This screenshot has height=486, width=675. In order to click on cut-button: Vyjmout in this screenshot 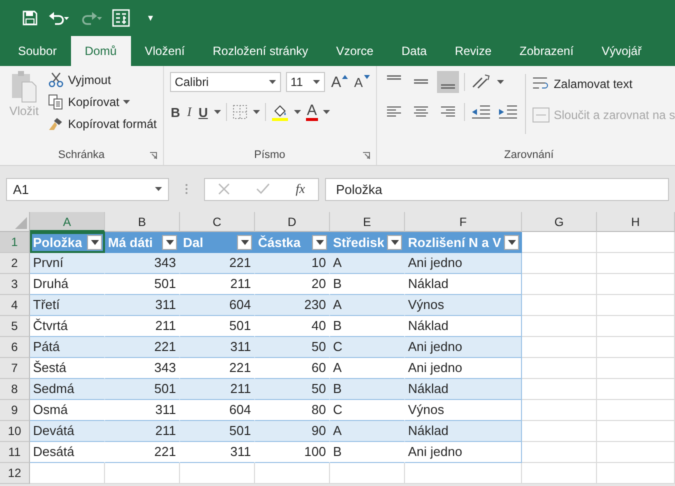, I will do `click(89, 79)`.